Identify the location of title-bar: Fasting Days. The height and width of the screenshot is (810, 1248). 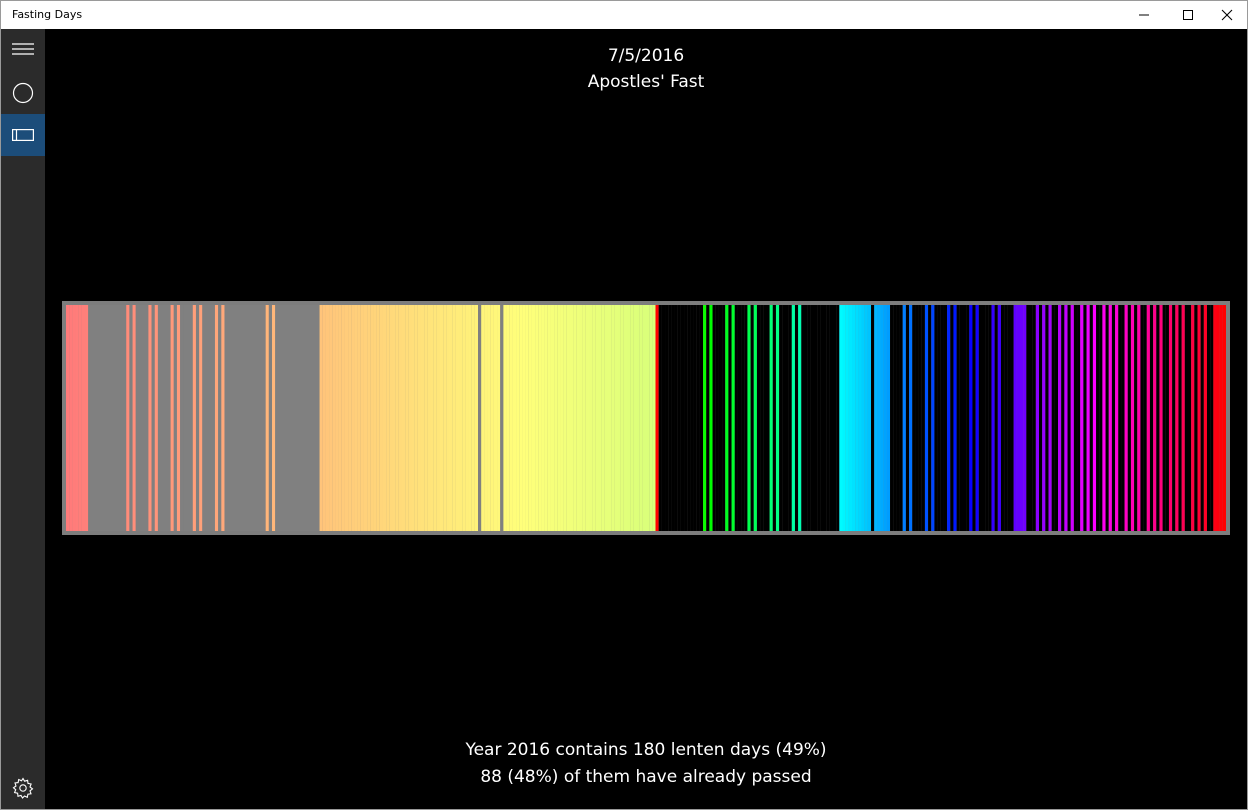
(624, 15).